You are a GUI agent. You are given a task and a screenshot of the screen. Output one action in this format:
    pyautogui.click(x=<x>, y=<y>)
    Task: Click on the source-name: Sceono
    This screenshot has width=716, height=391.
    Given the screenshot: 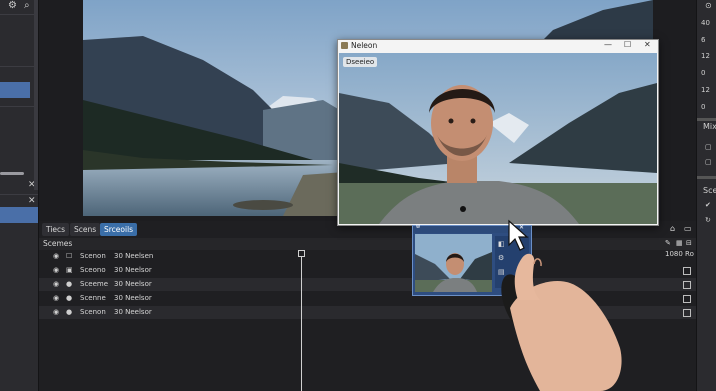 What is the action you would take?
    pyautogui.click(x=93, y=270)
    